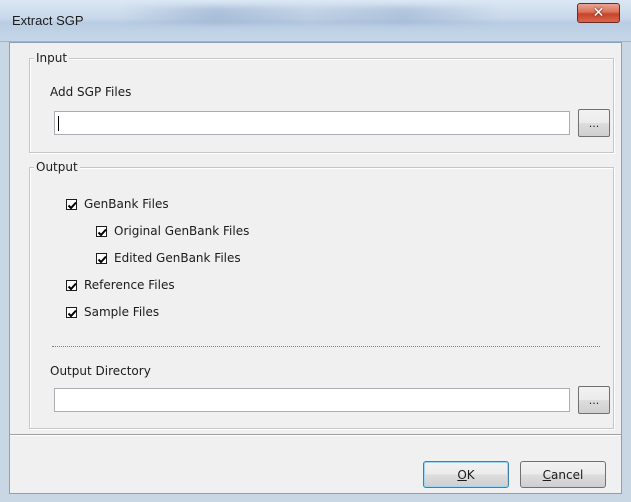  I want to click on checkbox-label: GenBank Files, so click(126, 204).